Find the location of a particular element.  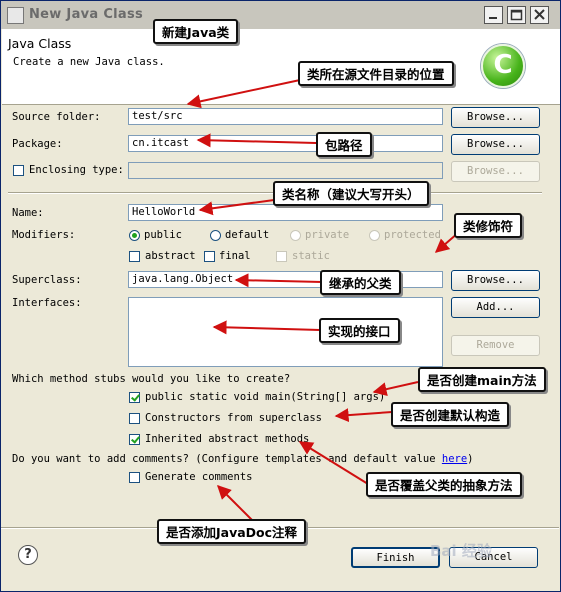

protected-radio is located at coordinates (374, 235).